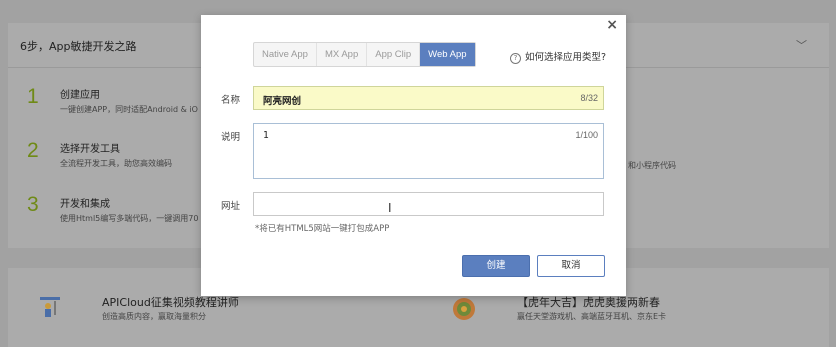 Image resolution: width=836 pixels, height=347 pixels. Describe the element at coordinates (90, 149) in the screenshot. I see `step-title: 选择开发工具` at that location.